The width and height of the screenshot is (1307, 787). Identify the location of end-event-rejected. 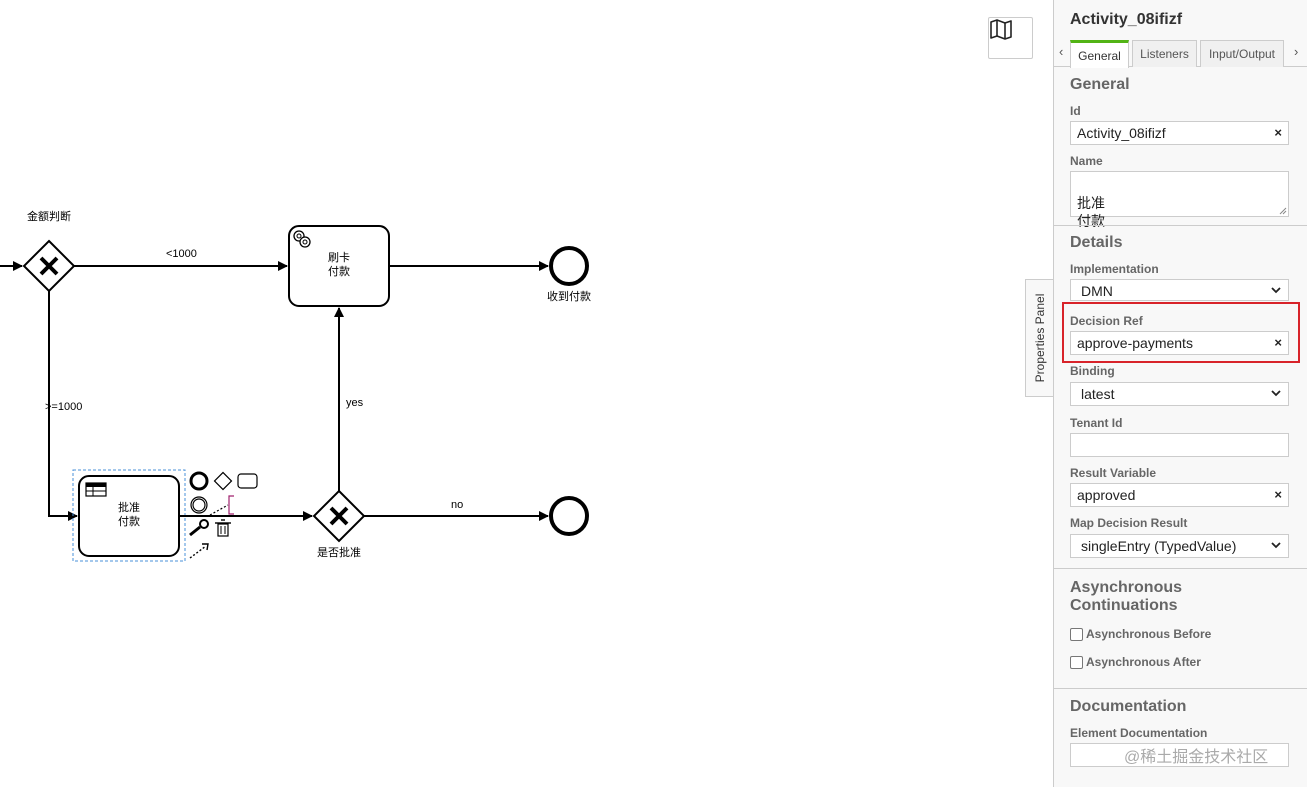
(569, 516).